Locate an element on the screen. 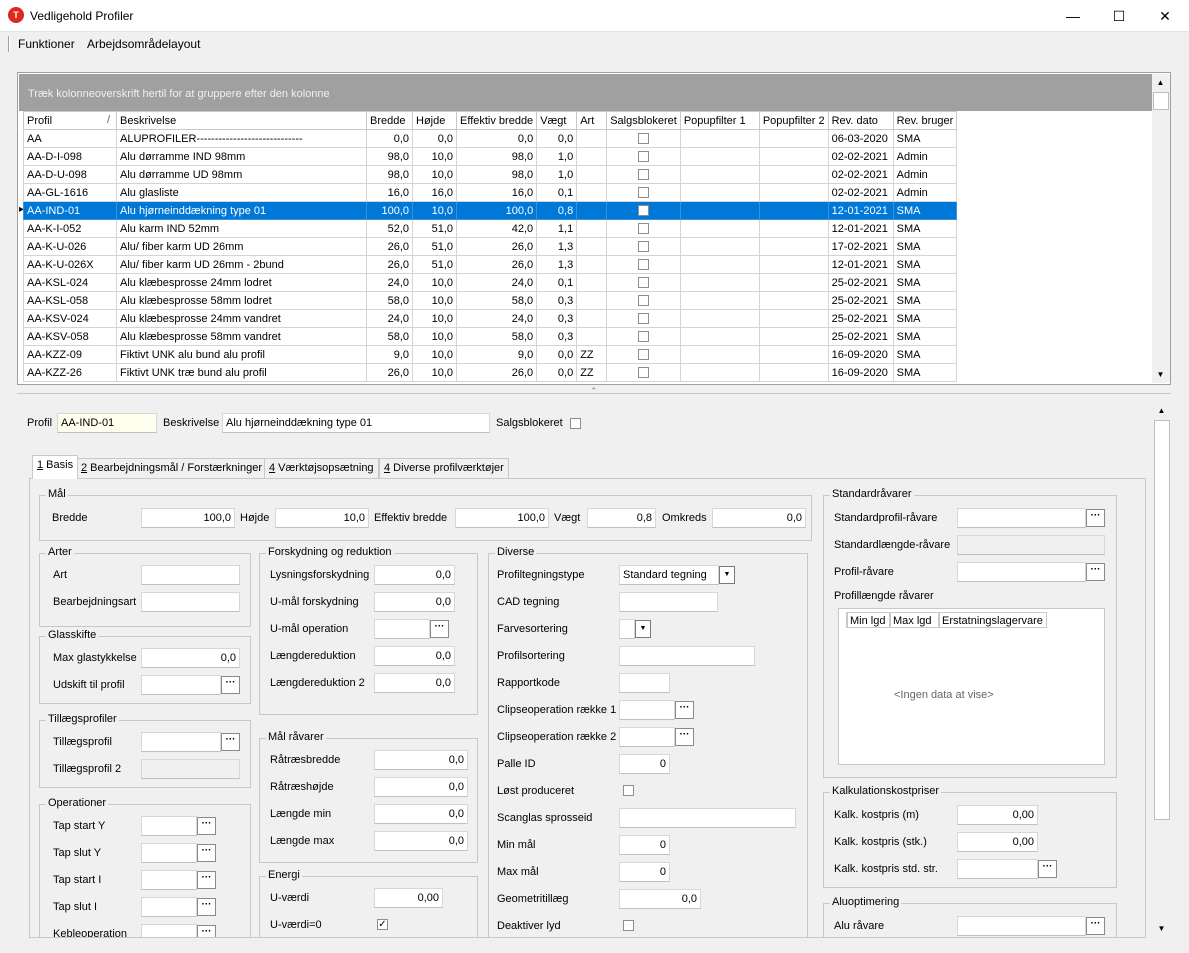  table-cell: ALUPROFILER----------------------------- is located at coordinates (241, 138).